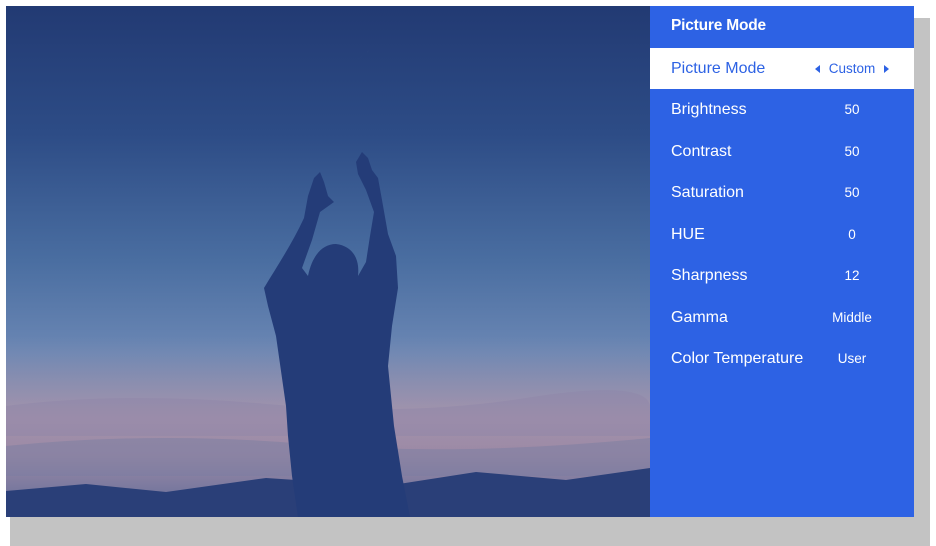  I want to click on color-temperature-value: User, so click(852, 358).